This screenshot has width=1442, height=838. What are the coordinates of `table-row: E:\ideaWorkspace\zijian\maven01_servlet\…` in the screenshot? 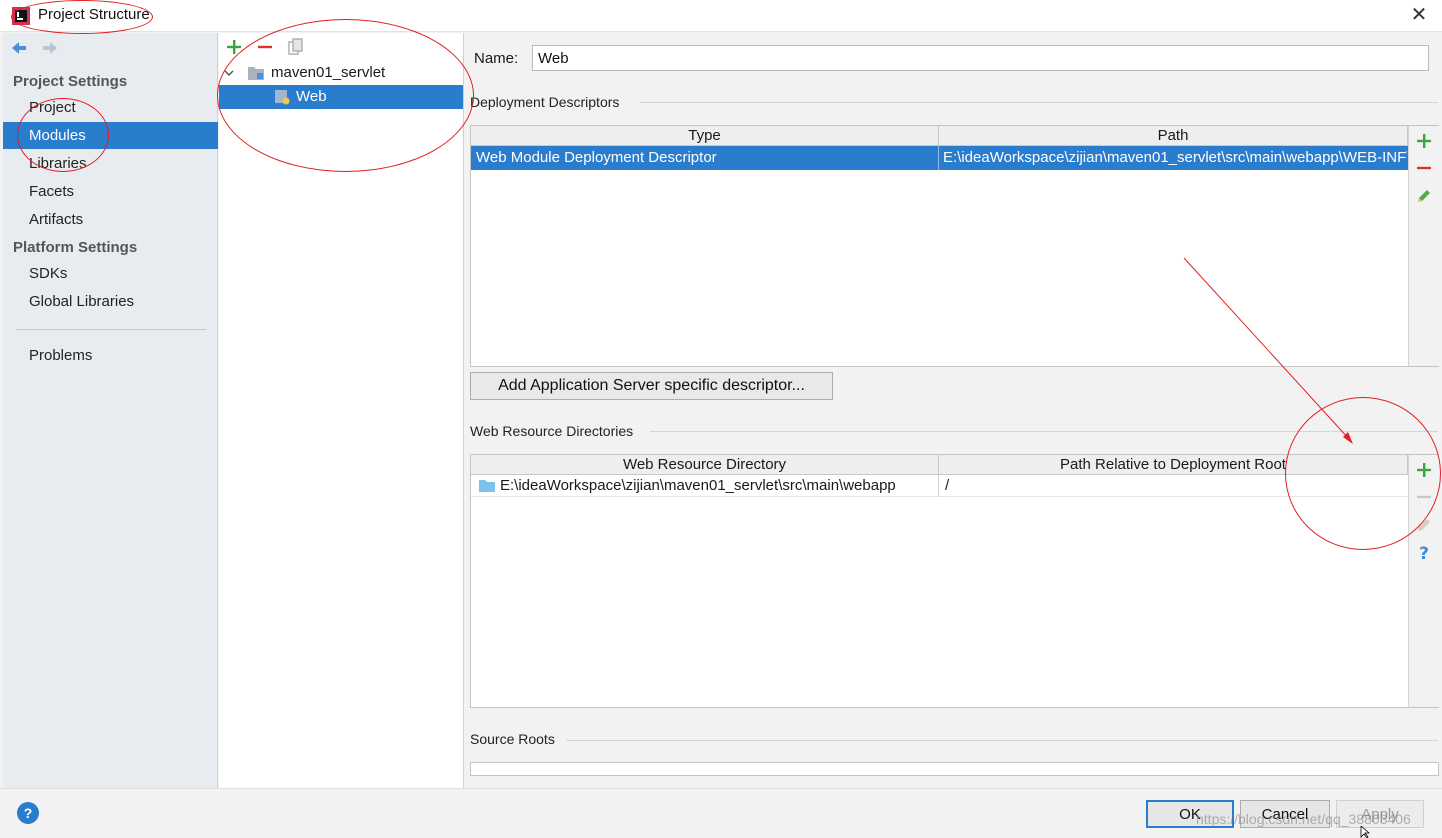 It's located at (939, 486).